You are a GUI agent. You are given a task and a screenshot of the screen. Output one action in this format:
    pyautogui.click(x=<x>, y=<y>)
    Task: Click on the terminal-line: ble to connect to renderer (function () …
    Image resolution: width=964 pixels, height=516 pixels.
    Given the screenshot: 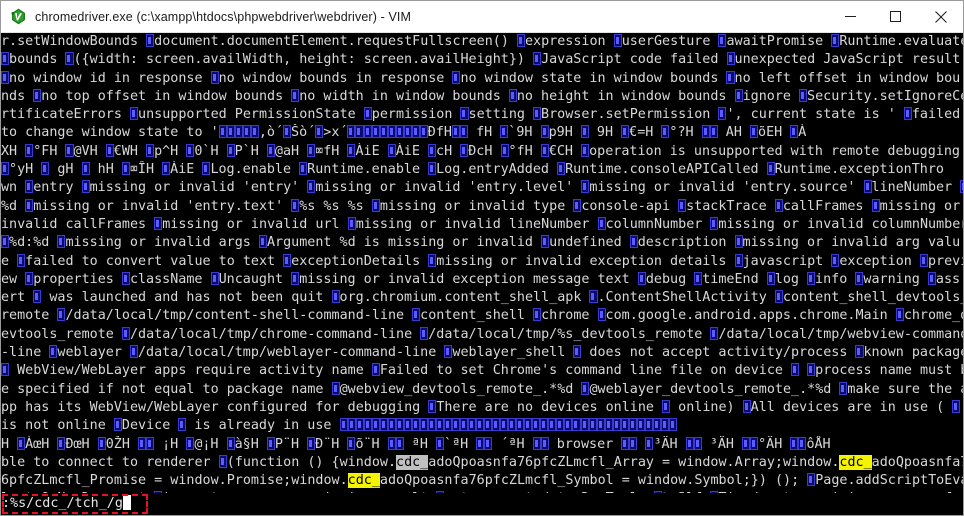 What is the action you would take?
    pyautogui.click(x=482, y=462)
    